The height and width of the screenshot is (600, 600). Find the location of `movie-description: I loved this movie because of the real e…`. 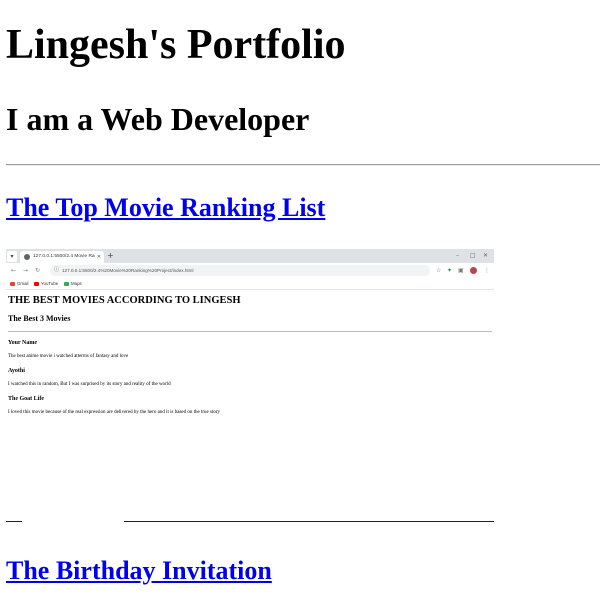

movie-description: I loved this movie because of the real e… is located at coordinates (114, 412).